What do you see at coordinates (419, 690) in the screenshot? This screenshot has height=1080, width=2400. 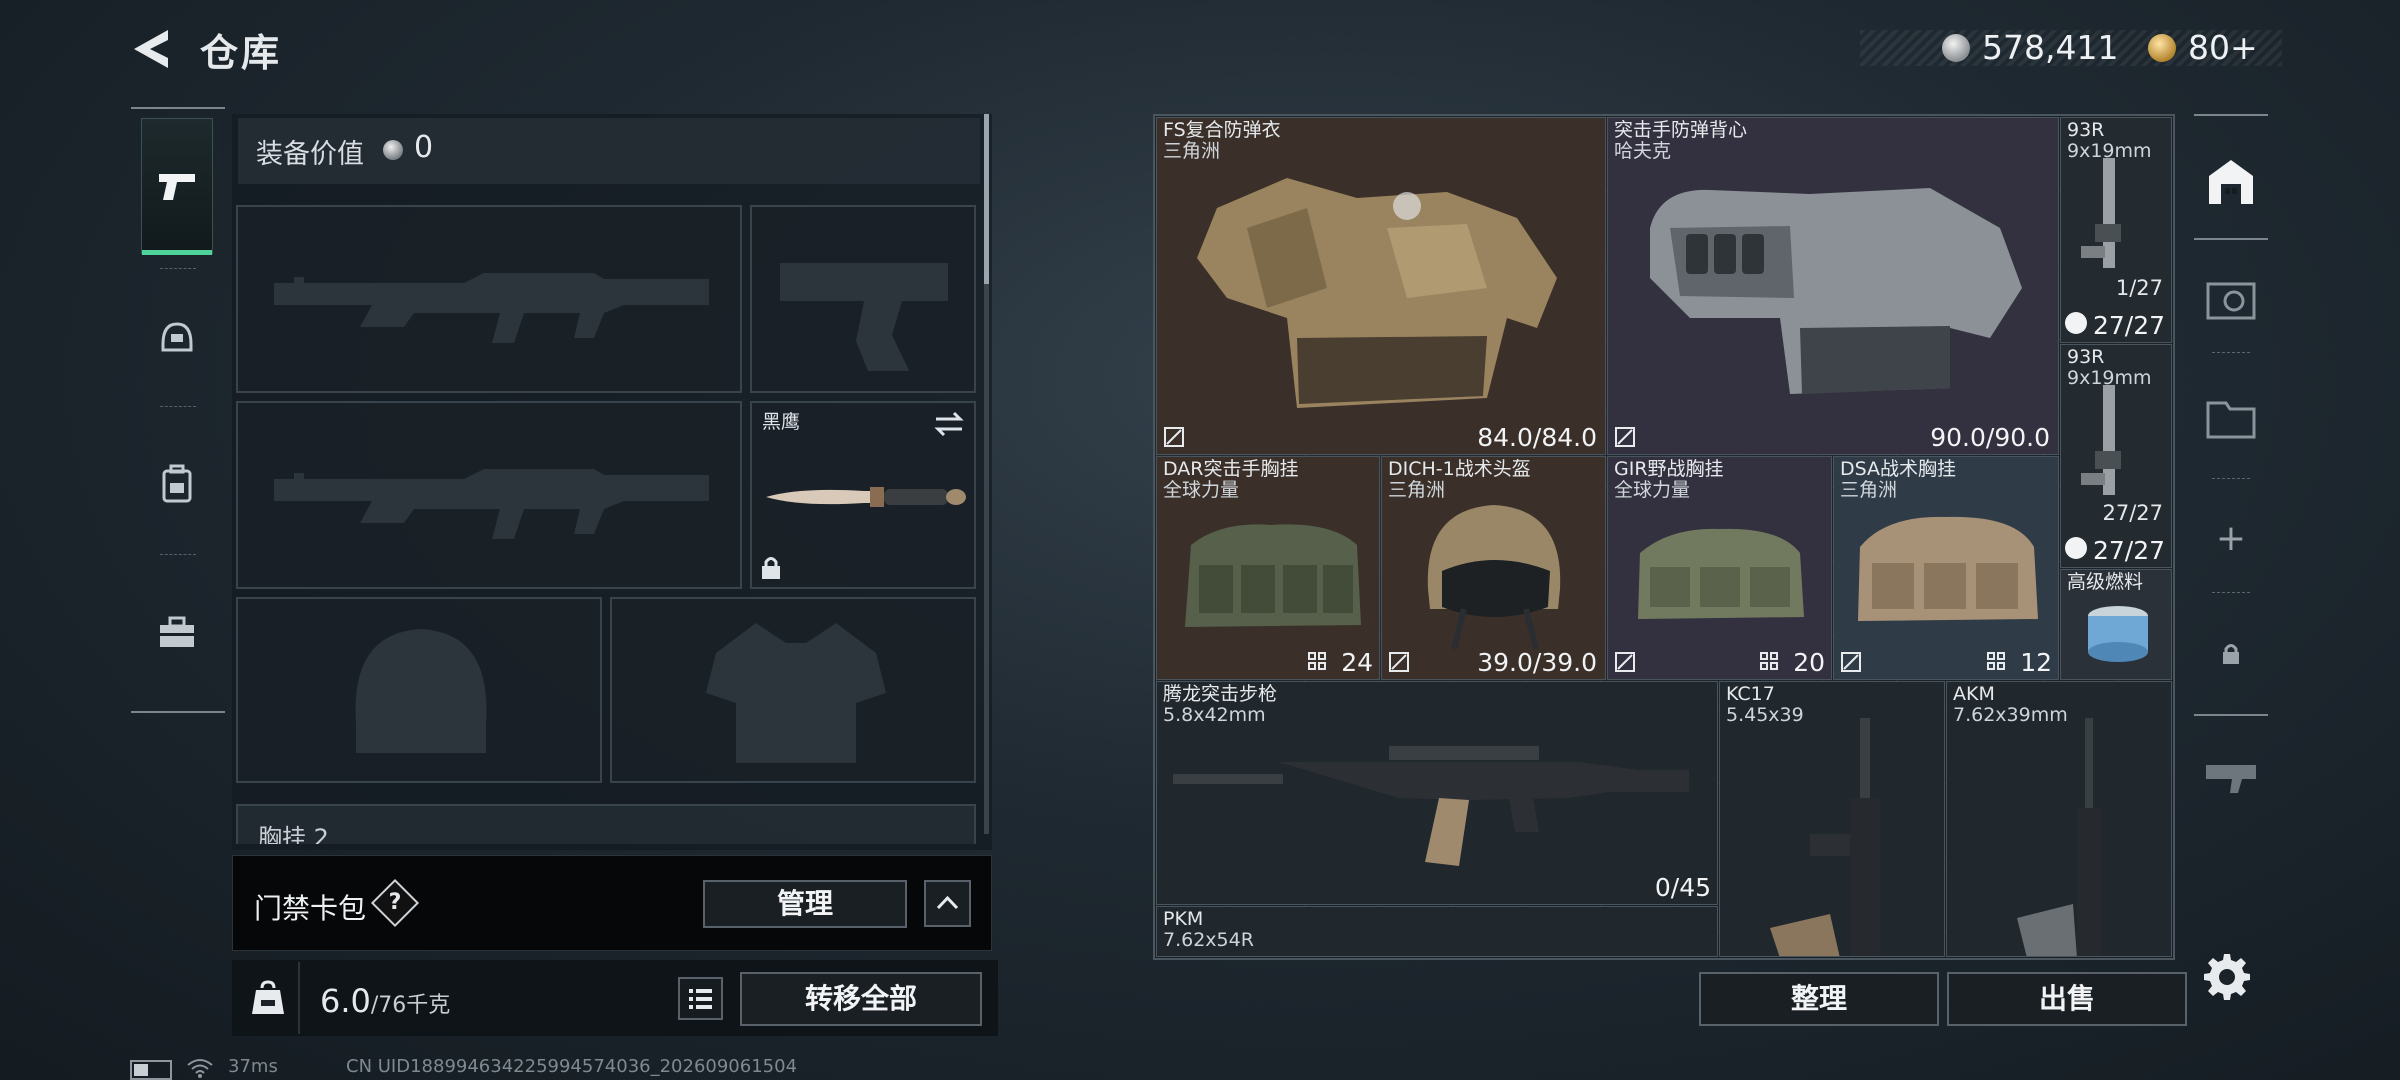 I see `helmet-slot` at bounding box center [419, 690].